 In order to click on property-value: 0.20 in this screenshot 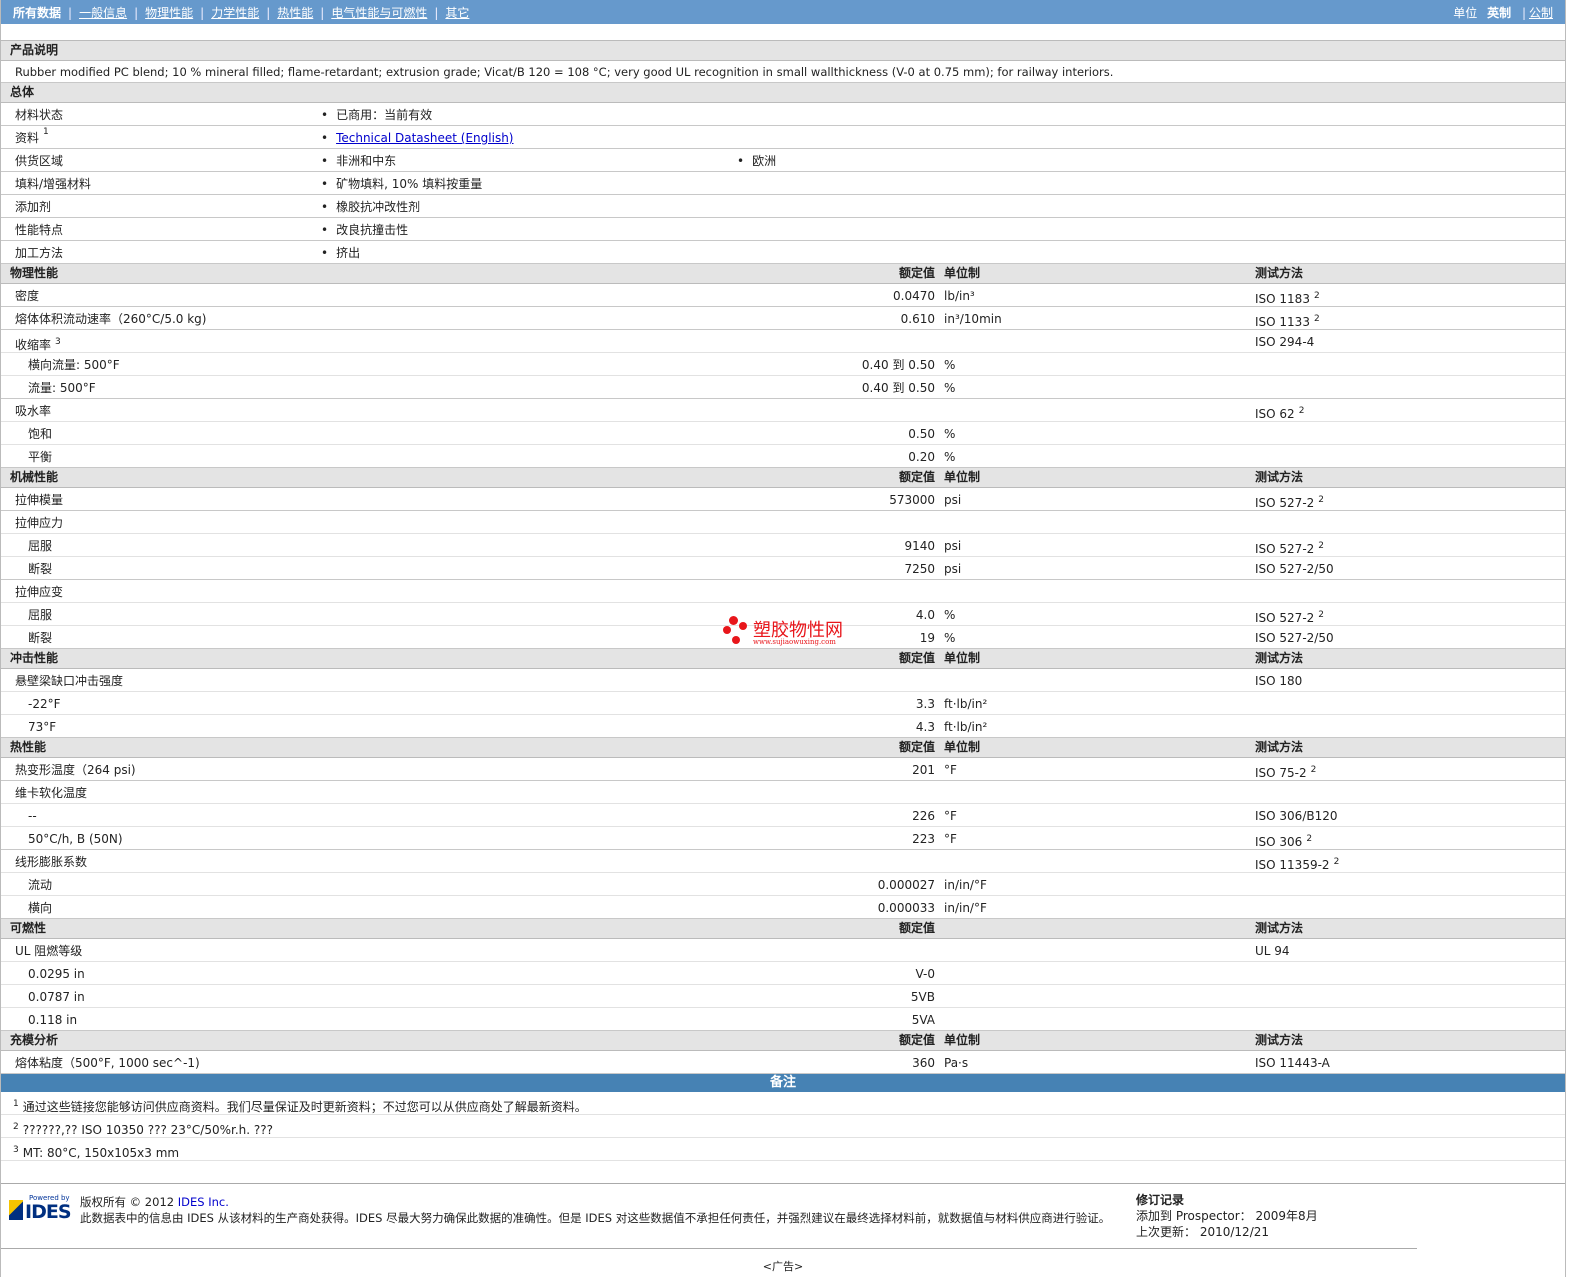, I will do `click(921, 457)`.